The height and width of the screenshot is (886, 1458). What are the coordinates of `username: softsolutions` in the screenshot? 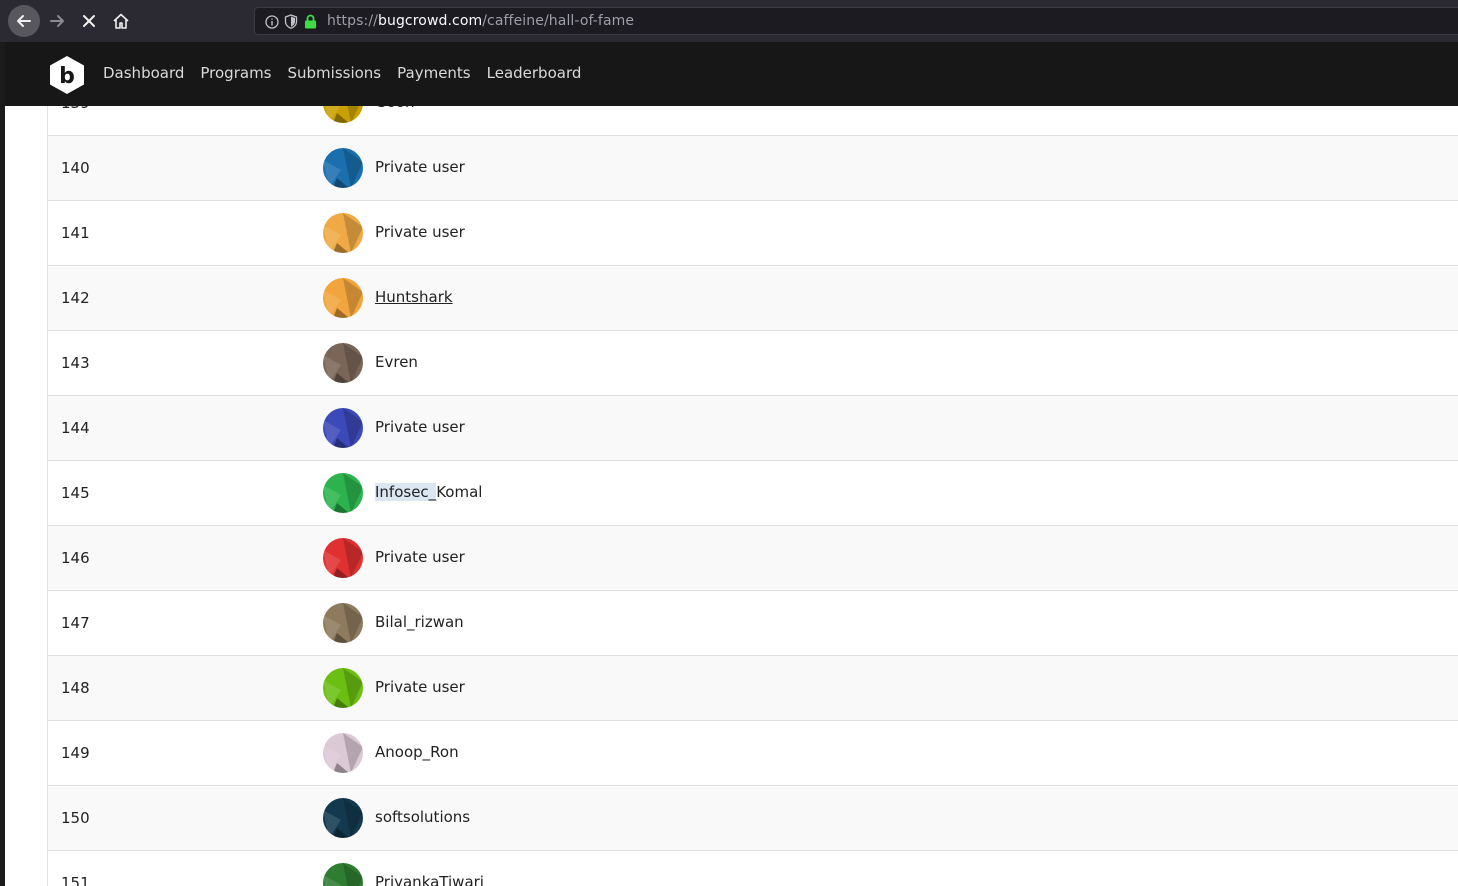 It's located at (423, 817).